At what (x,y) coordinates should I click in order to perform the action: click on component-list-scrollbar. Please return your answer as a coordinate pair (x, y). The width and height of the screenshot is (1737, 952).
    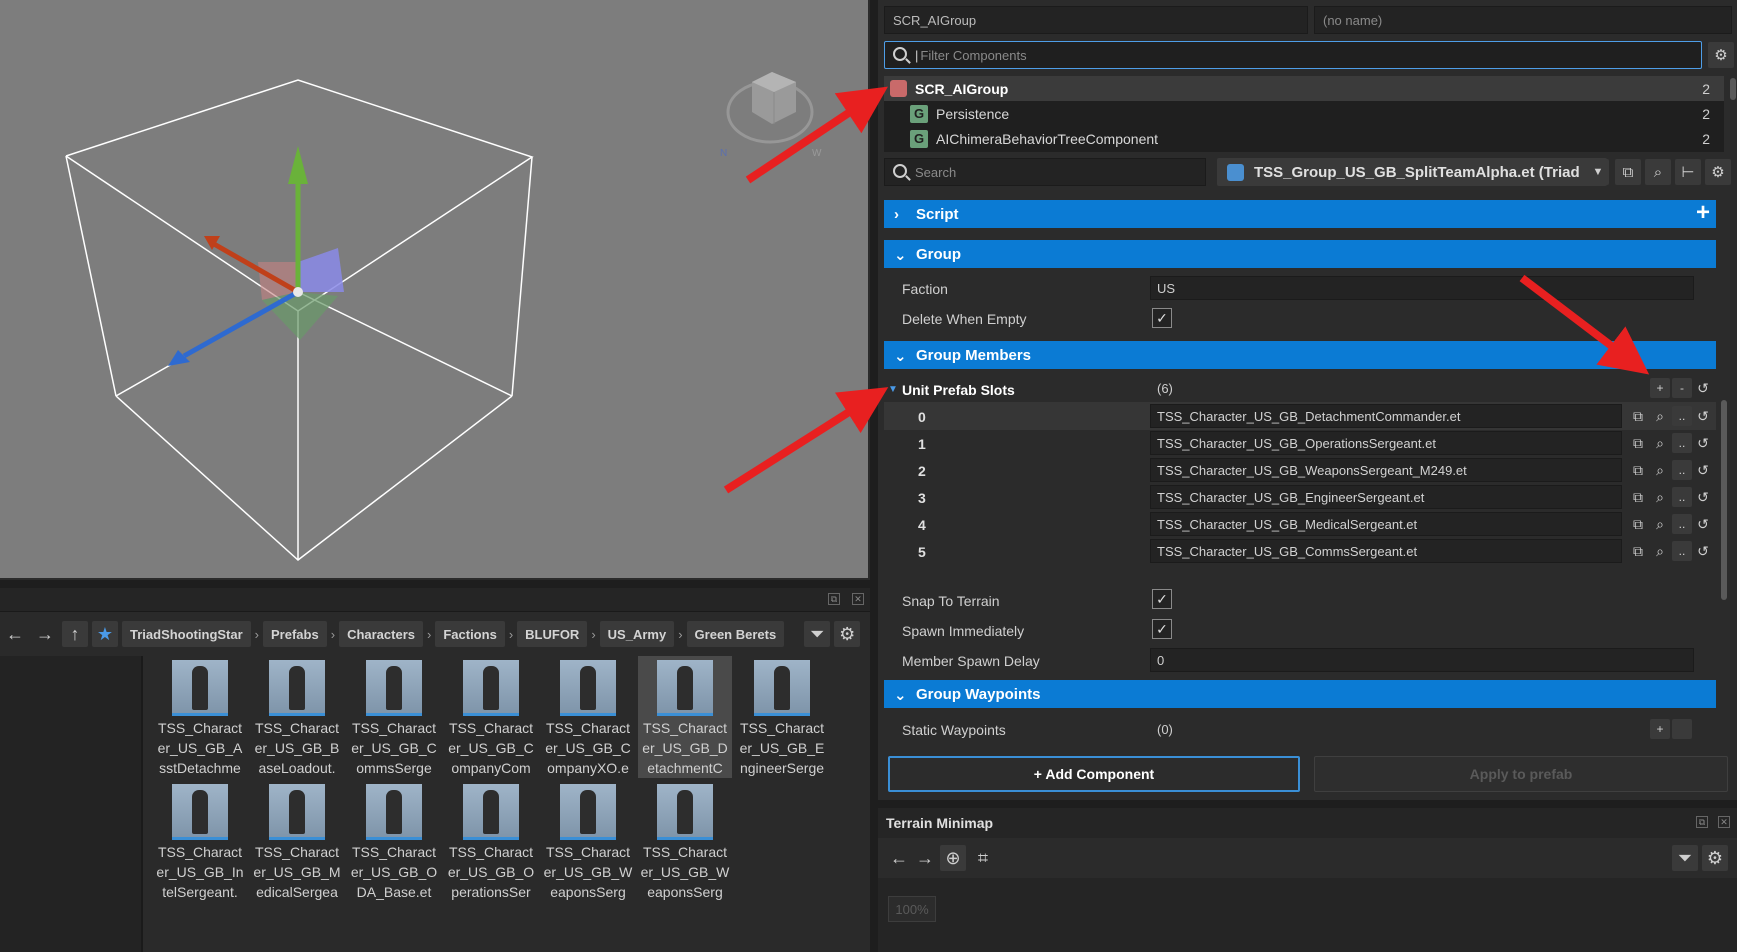
    Looking at the image, I should click on (1733, 89).